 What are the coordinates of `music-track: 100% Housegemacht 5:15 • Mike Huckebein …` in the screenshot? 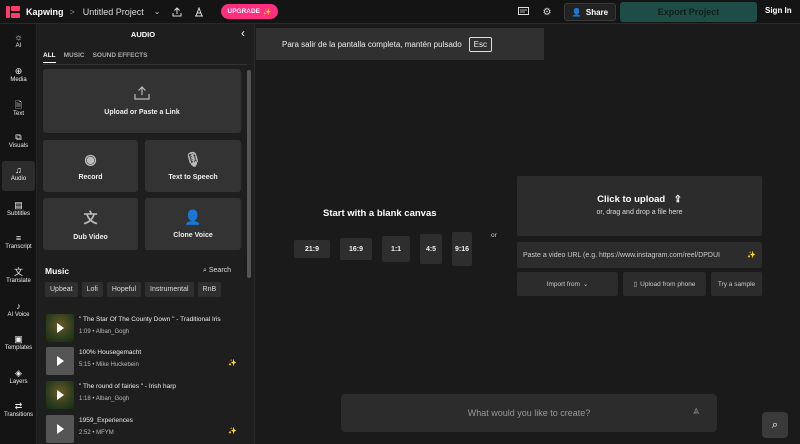 It's located at (146, 361).